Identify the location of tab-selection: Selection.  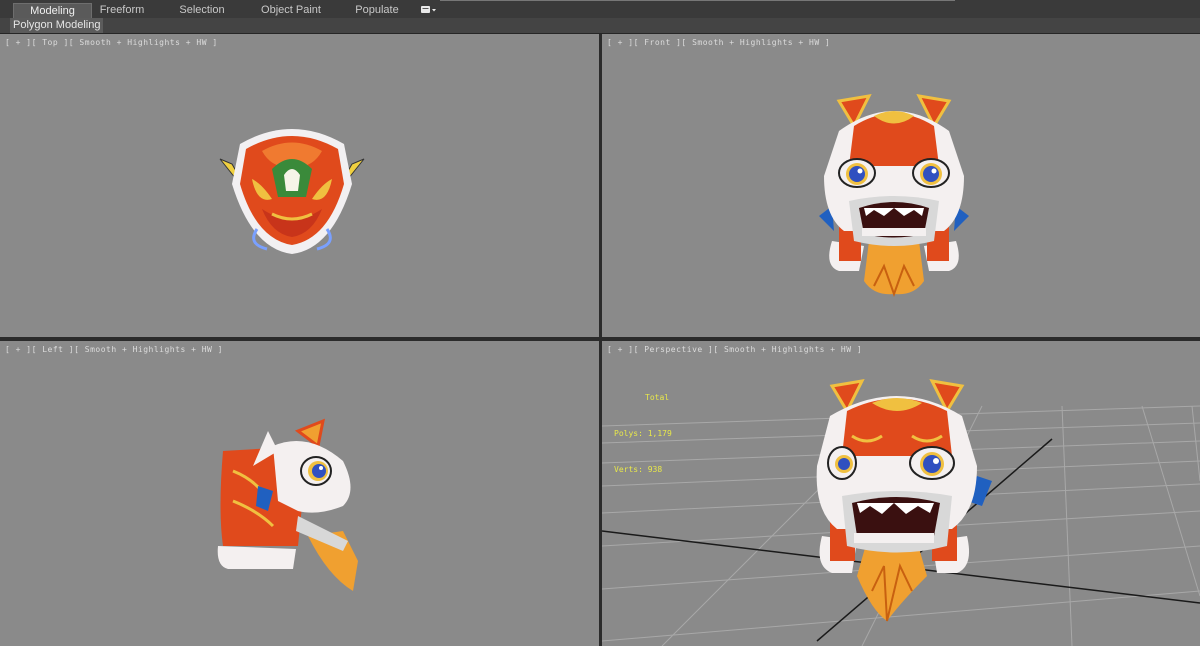
(202, 10).